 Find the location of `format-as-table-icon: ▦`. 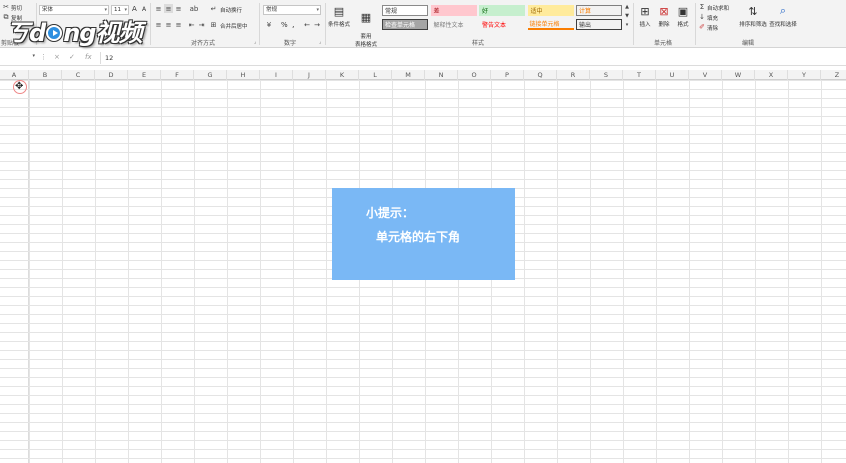

format-as-table-icon: ▦ is located at coordinates (366, 17).